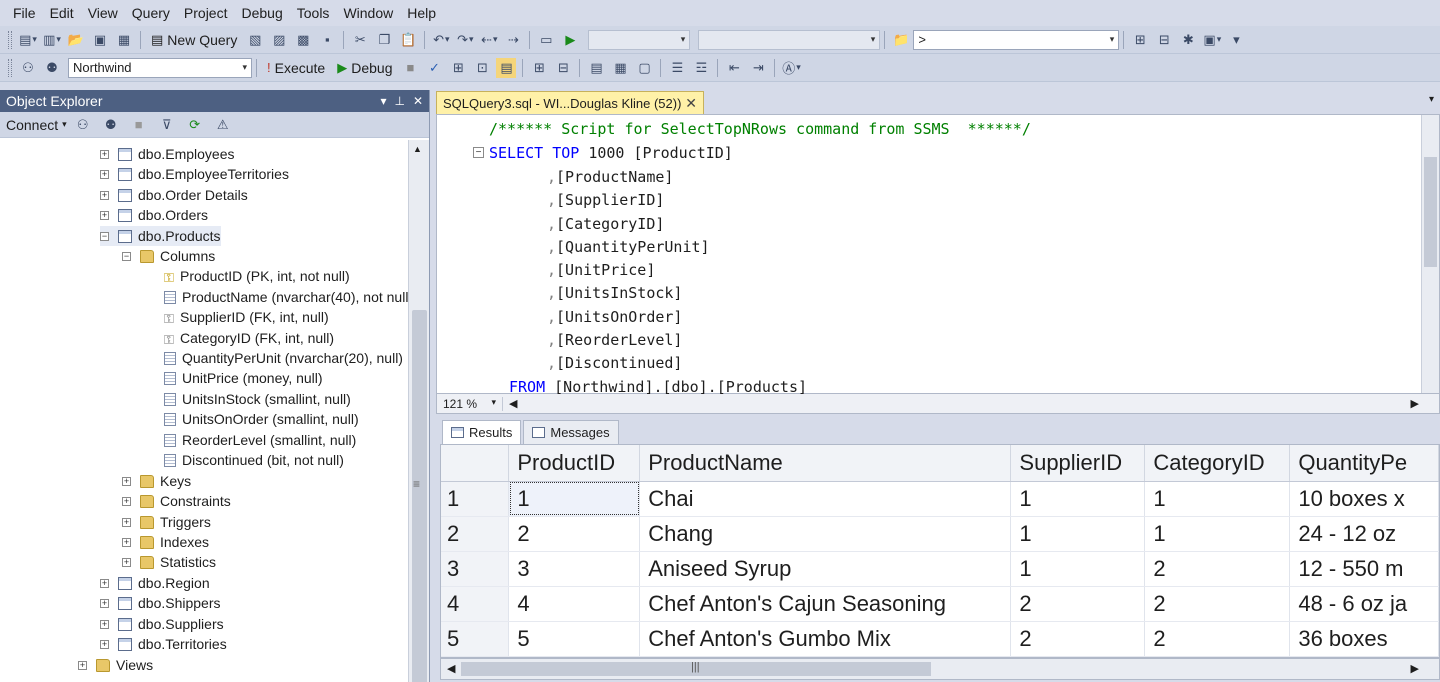 This screenshot has height=682, width=1440. I want to click on screen-icon: ▭, so click(546, 40).